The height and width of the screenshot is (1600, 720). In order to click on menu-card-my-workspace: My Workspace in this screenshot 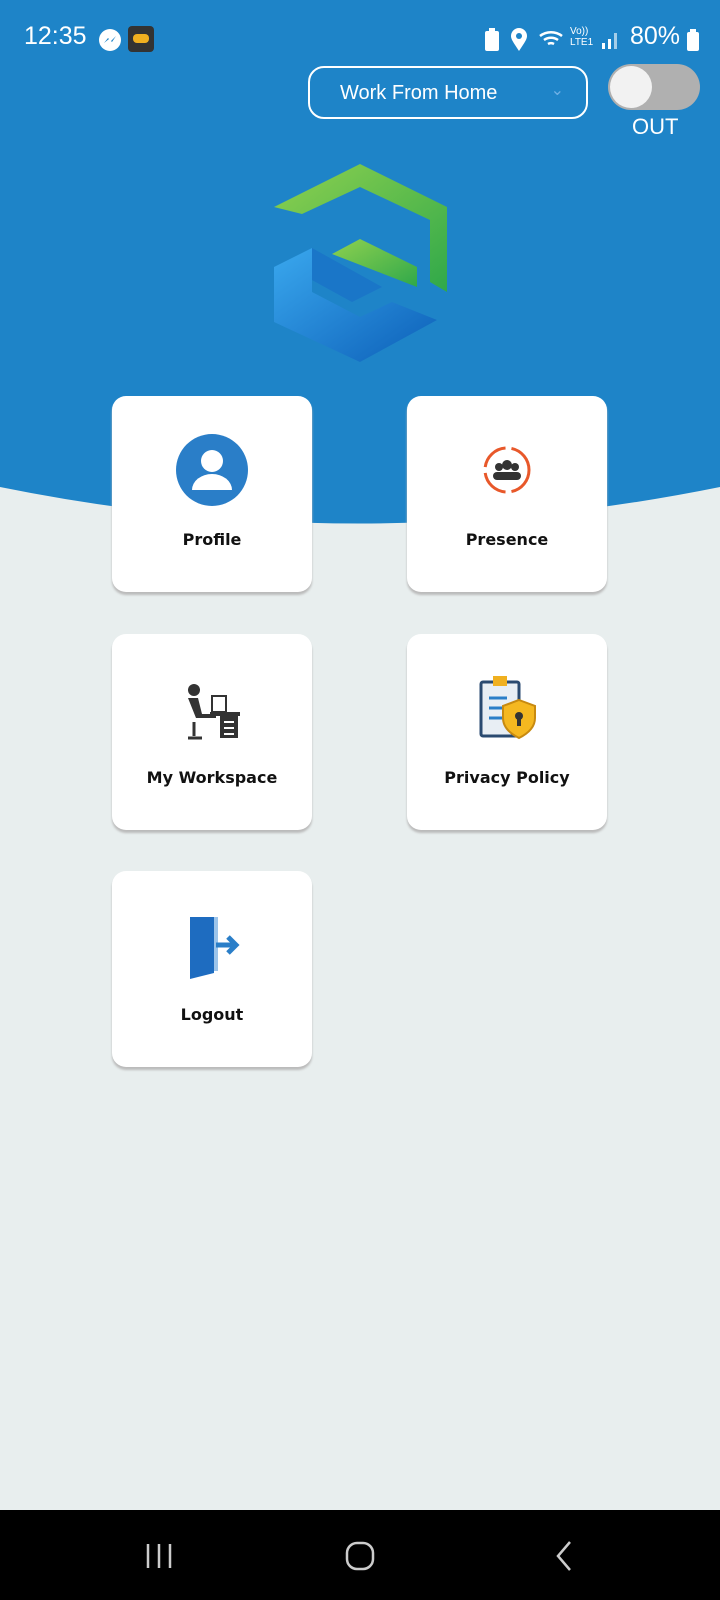, I will do `click(212, 732)`.